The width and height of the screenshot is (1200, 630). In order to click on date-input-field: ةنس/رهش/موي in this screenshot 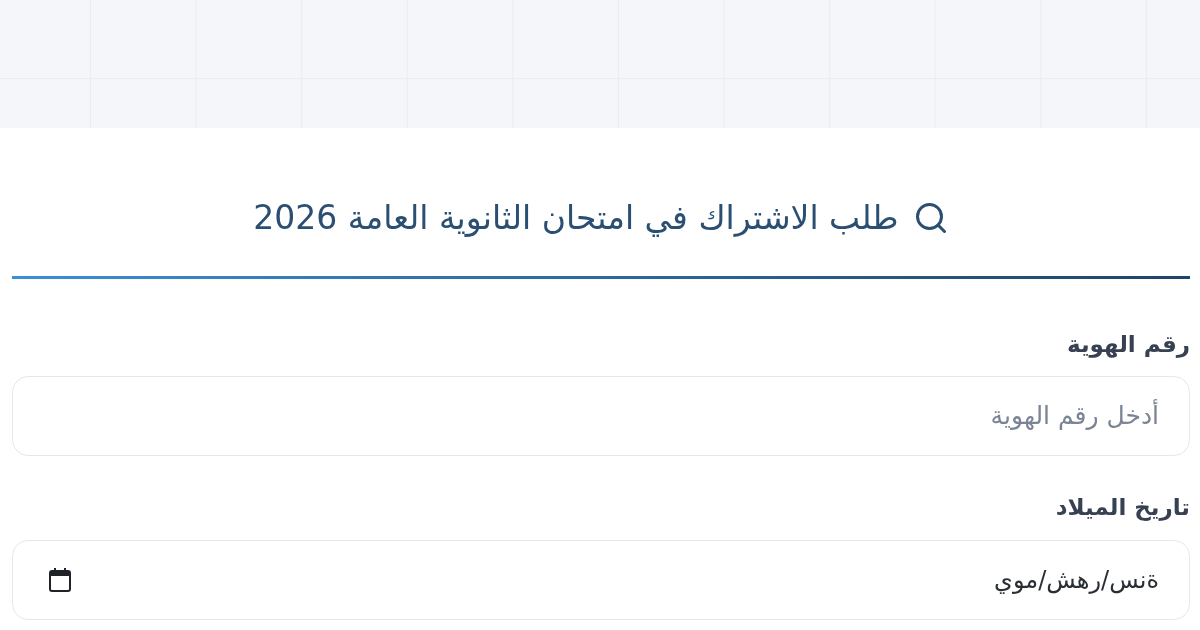, I will do `click(601, 580)`.